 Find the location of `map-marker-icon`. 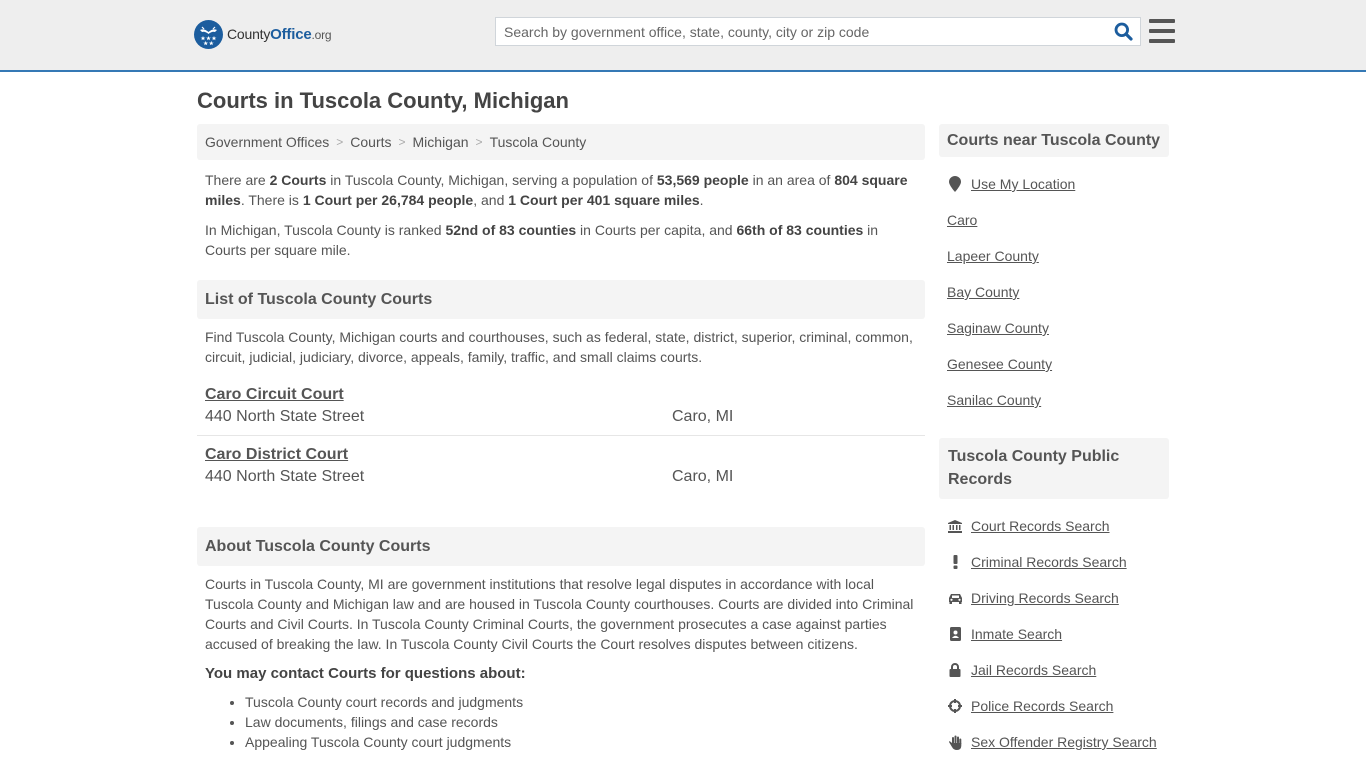

map-marker-icon is located at coordinates (955, 184).